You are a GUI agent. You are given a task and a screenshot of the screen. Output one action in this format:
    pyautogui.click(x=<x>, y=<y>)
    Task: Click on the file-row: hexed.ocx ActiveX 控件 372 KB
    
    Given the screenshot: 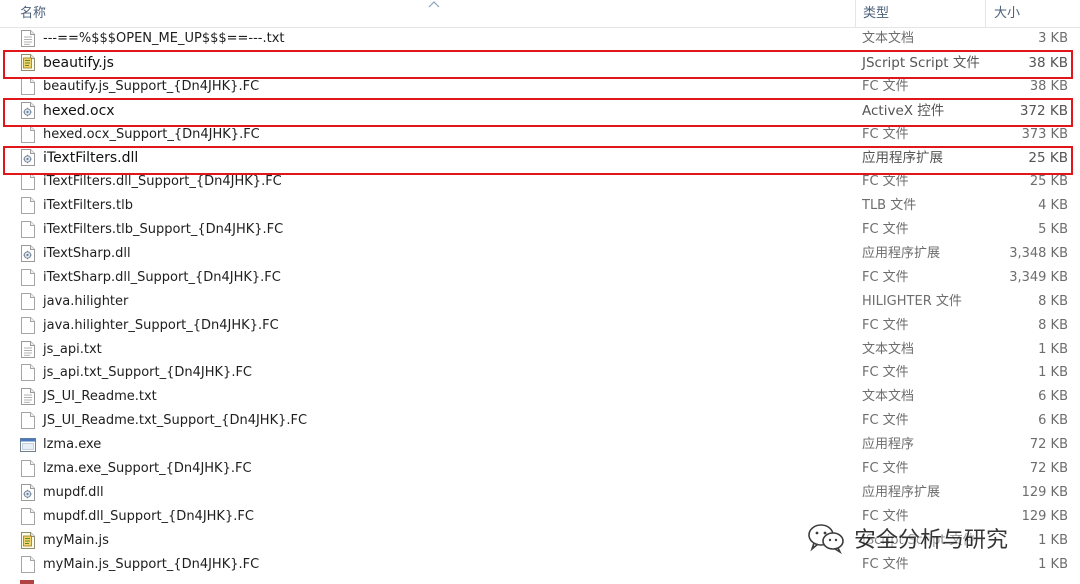 What is the action you would take?
    pyautogui.click(x=540, y=111)
    